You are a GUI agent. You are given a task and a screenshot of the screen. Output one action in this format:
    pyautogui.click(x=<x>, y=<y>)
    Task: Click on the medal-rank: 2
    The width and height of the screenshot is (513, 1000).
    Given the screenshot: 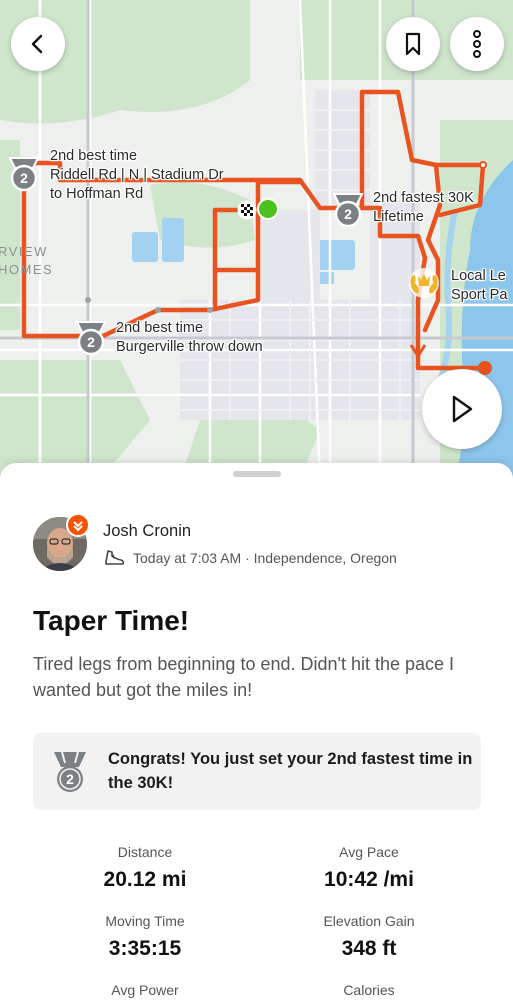 What is the action you would take?
    pyautogui.click(x=70, y=779)
    